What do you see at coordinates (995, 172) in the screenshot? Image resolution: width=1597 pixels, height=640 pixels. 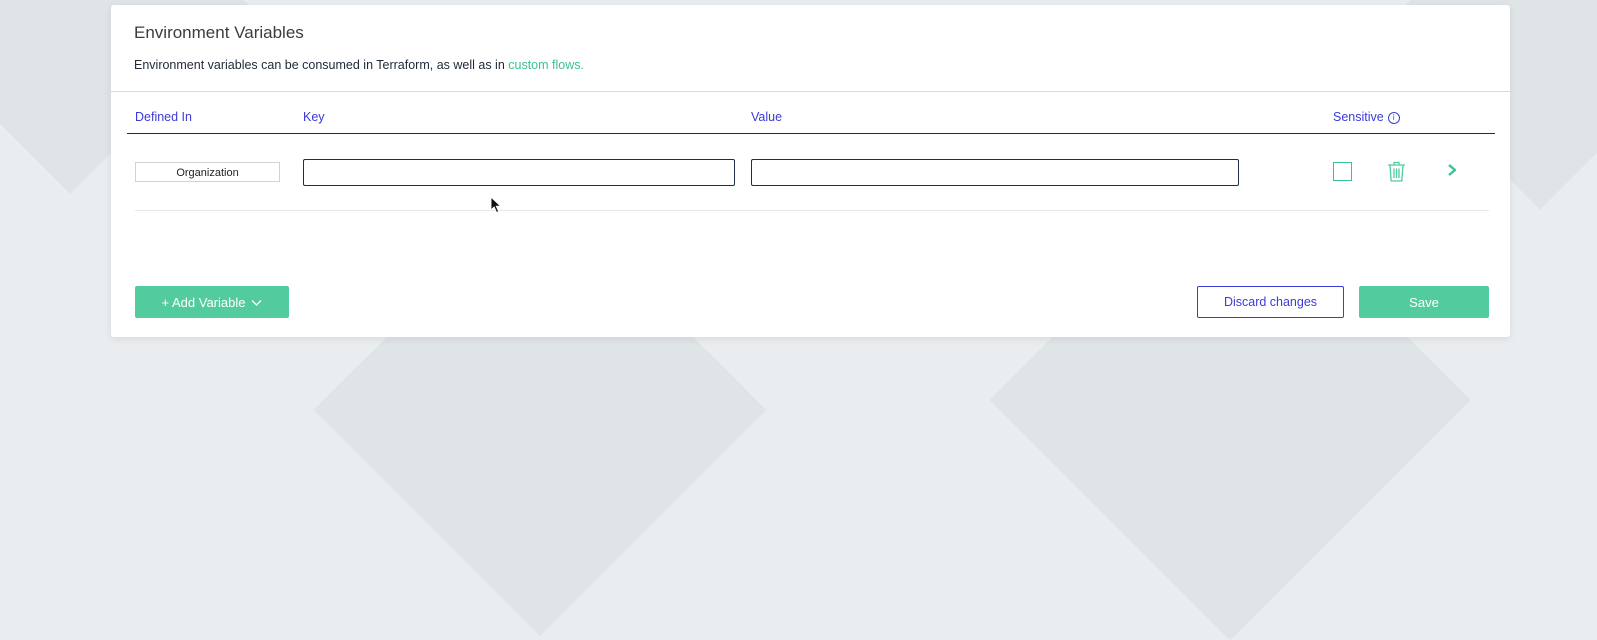 I see `value-input` at bounding box center [995, 172].